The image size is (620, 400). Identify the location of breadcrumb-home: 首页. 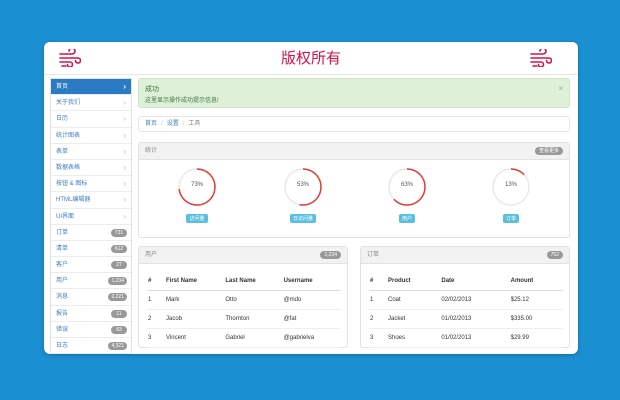
(151, 124).